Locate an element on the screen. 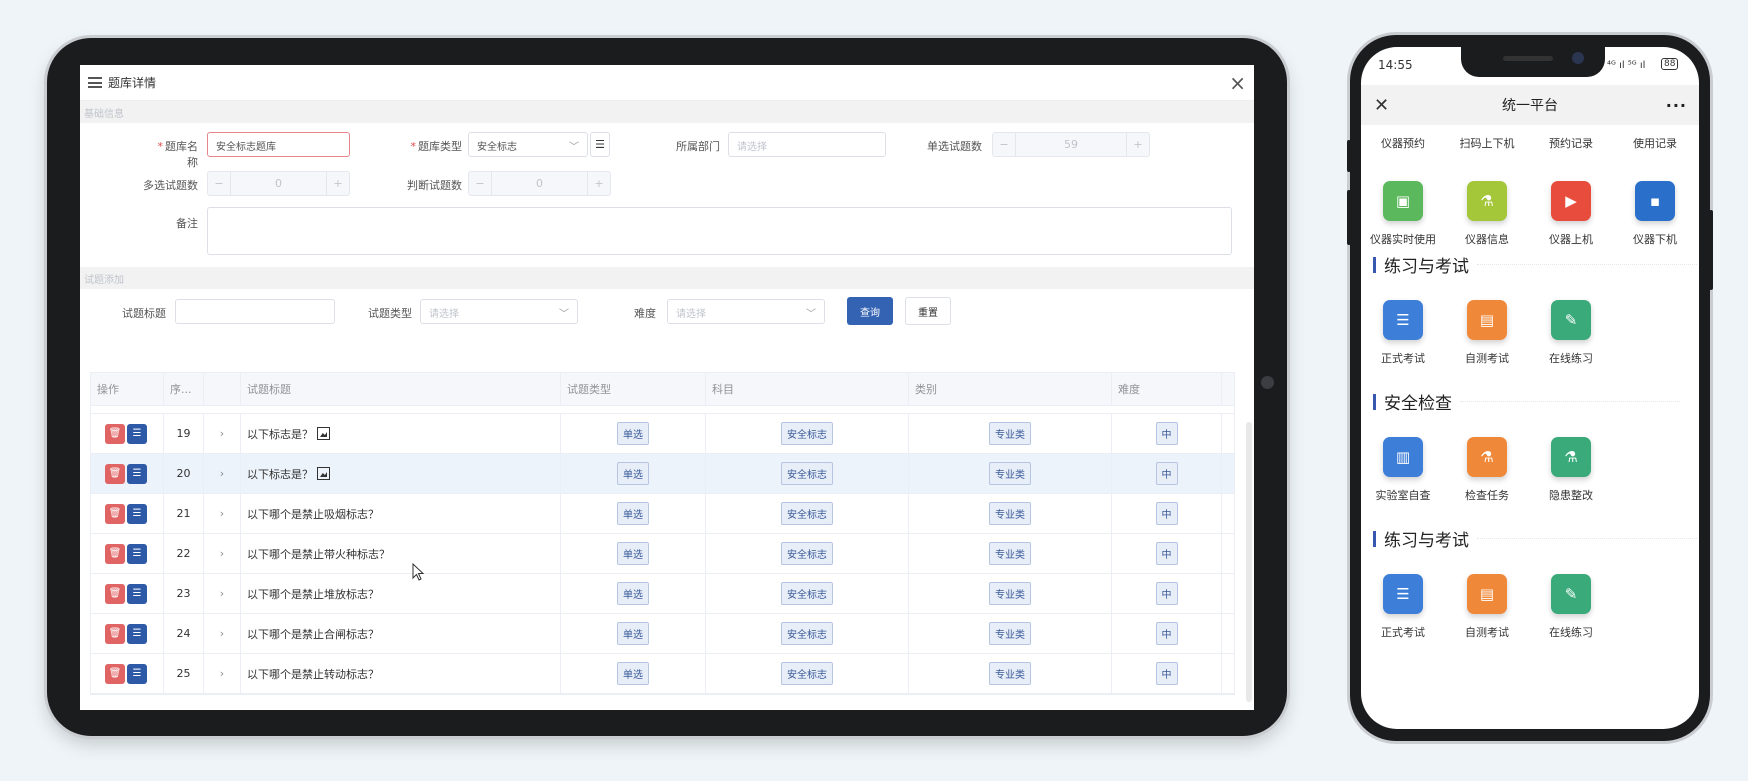  filter-type-select: 请选择 ﹀ is located at coordinates (499, 311).